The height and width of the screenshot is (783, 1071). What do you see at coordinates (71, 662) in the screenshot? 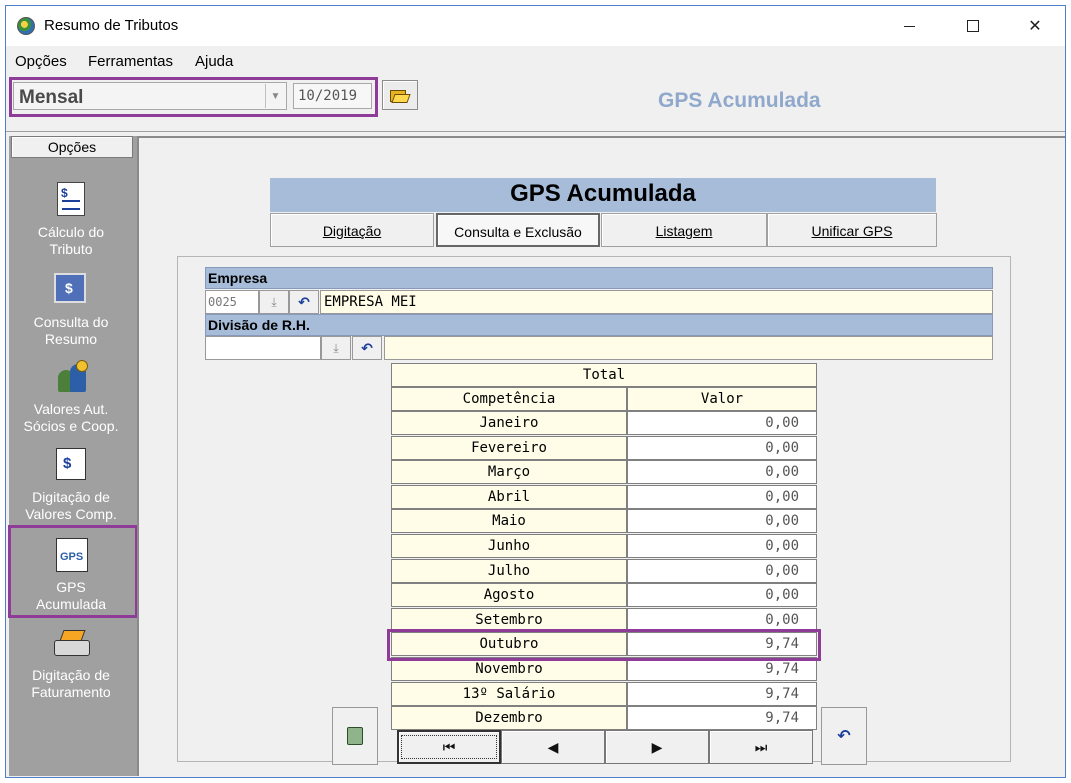
I see `sidebar-item-faturamento: Digitação de Faturamento` at bounding box center [71, 662].